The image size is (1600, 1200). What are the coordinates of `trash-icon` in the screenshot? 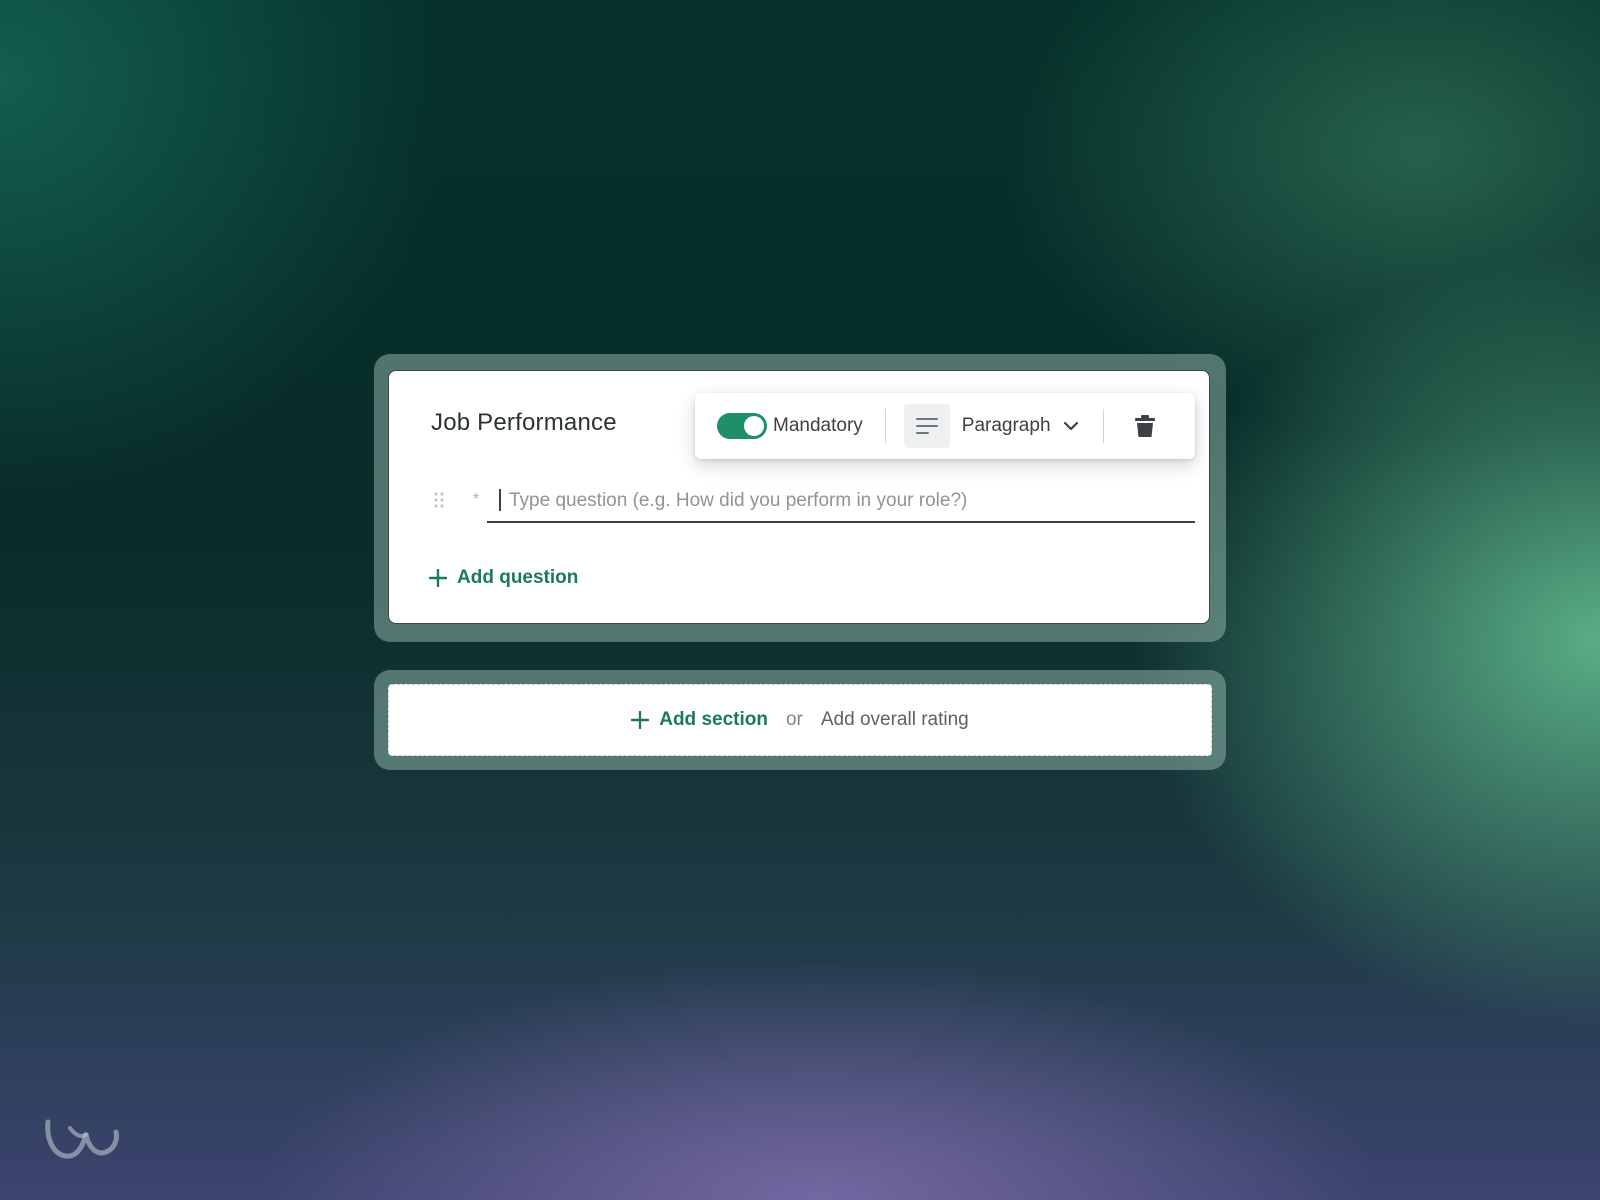 It's located at (1145, 426).